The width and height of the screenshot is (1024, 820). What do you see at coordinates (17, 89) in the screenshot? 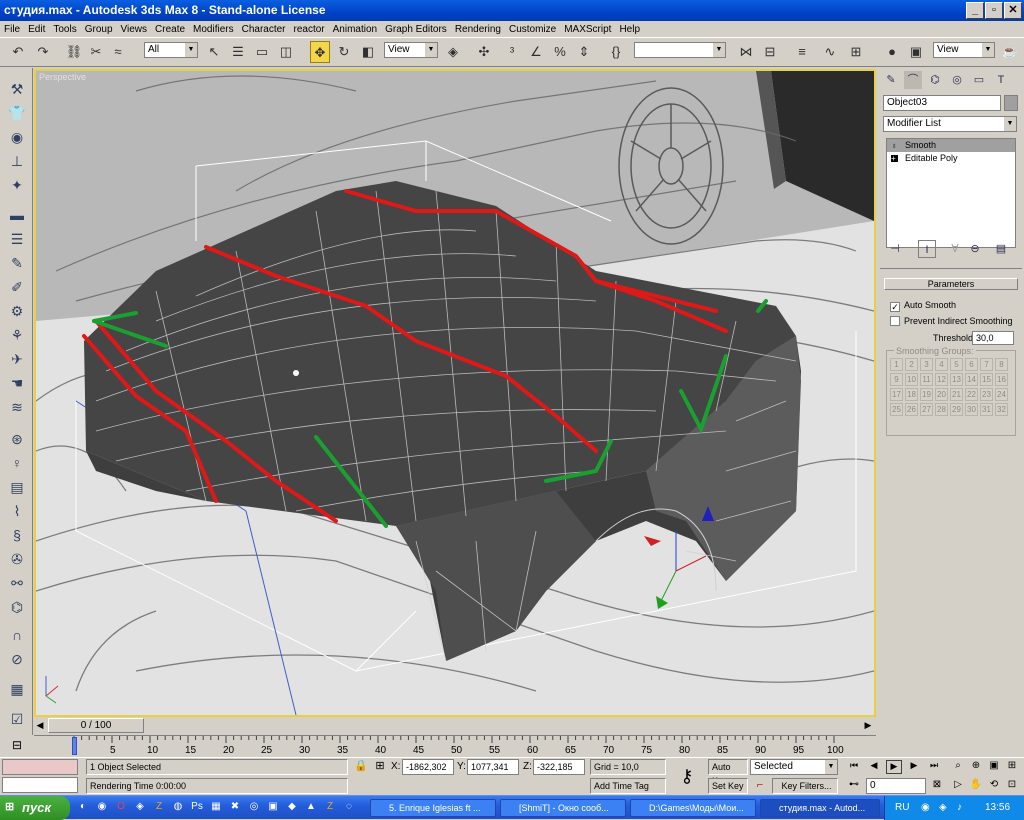
I see `create-tool-icon: ⚒` at bounding box center [17, 89].